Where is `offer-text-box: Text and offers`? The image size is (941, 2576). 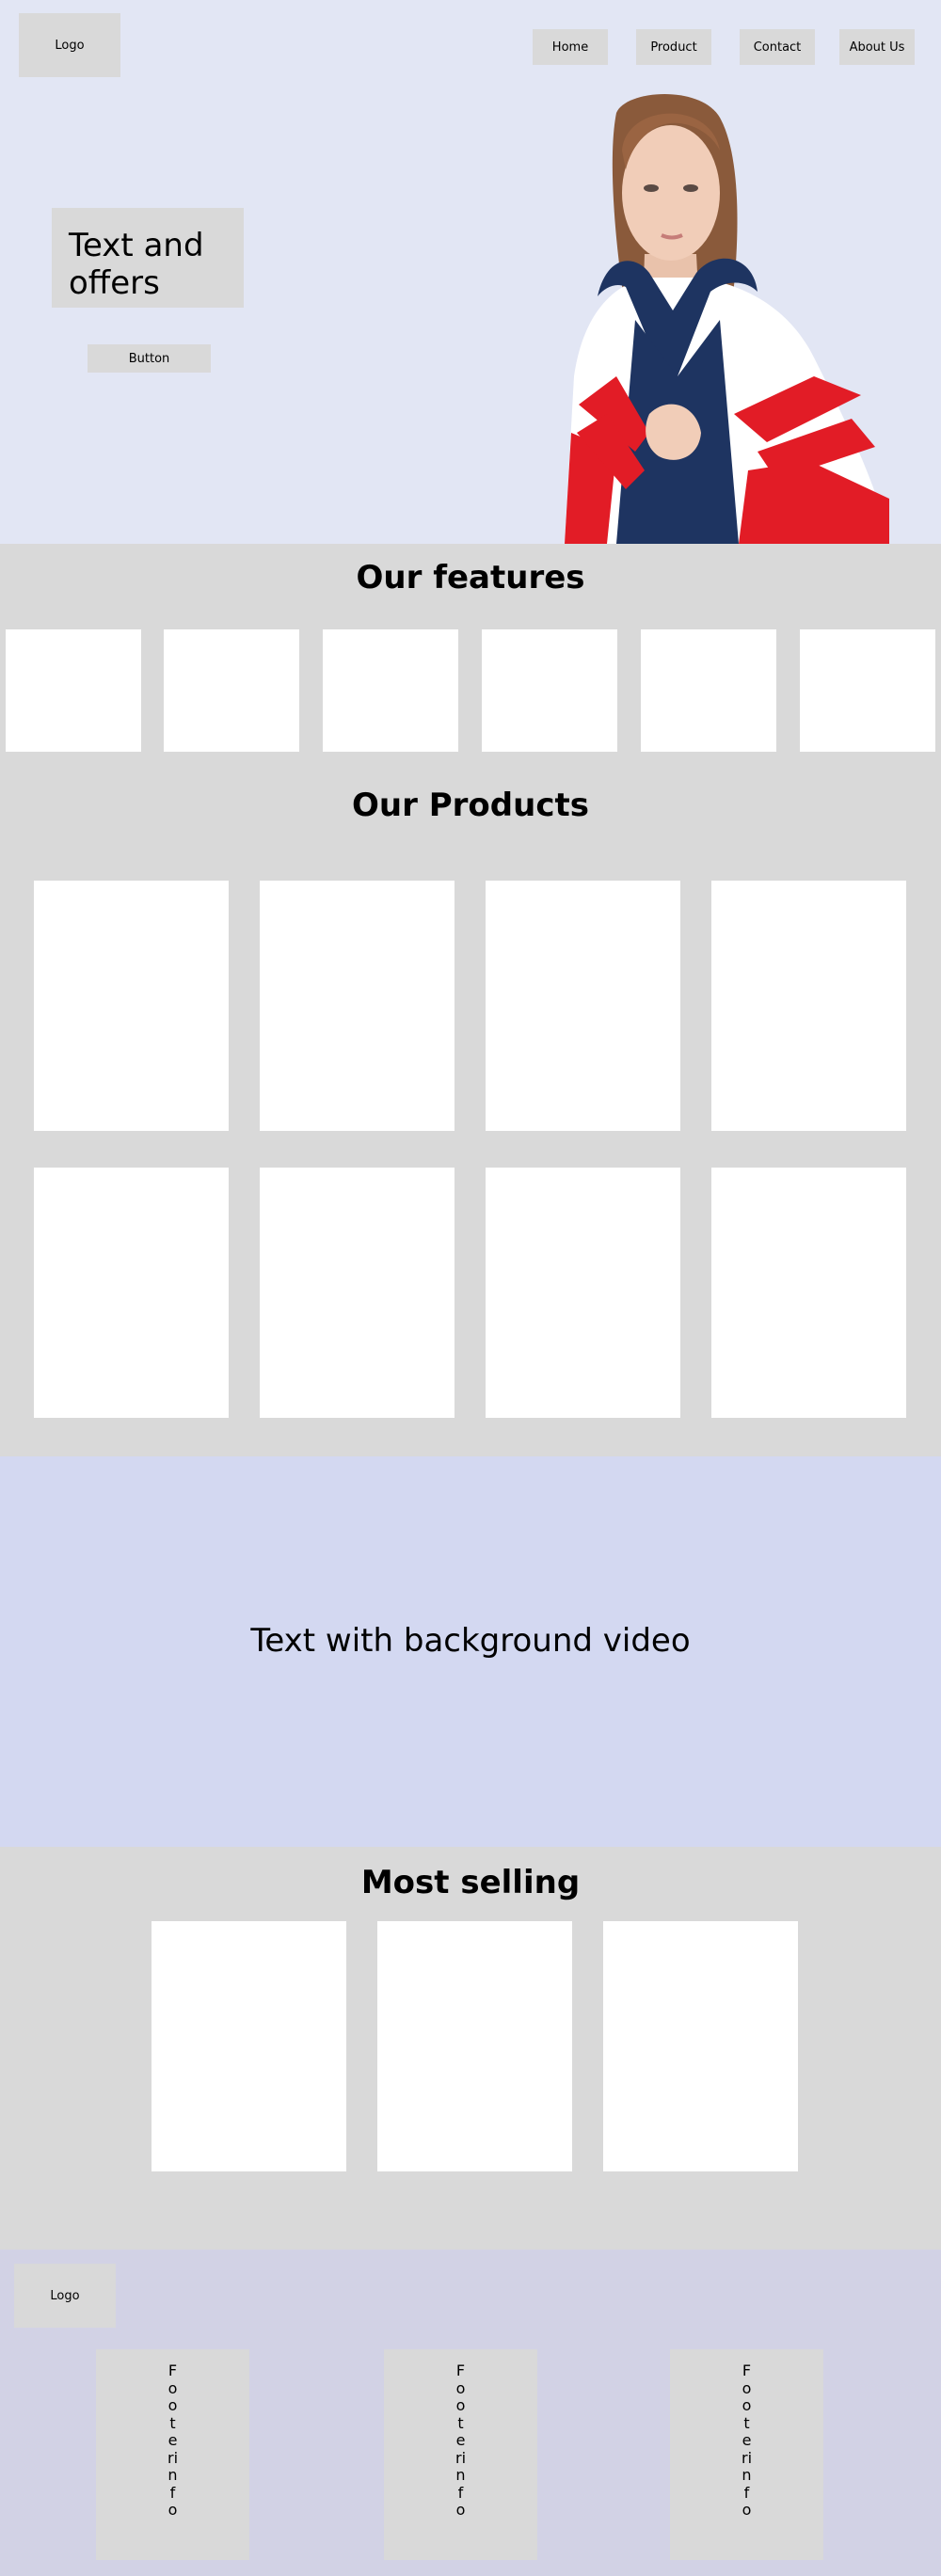 offer-text-box: Text and offers is located at coordinates (148, 258).